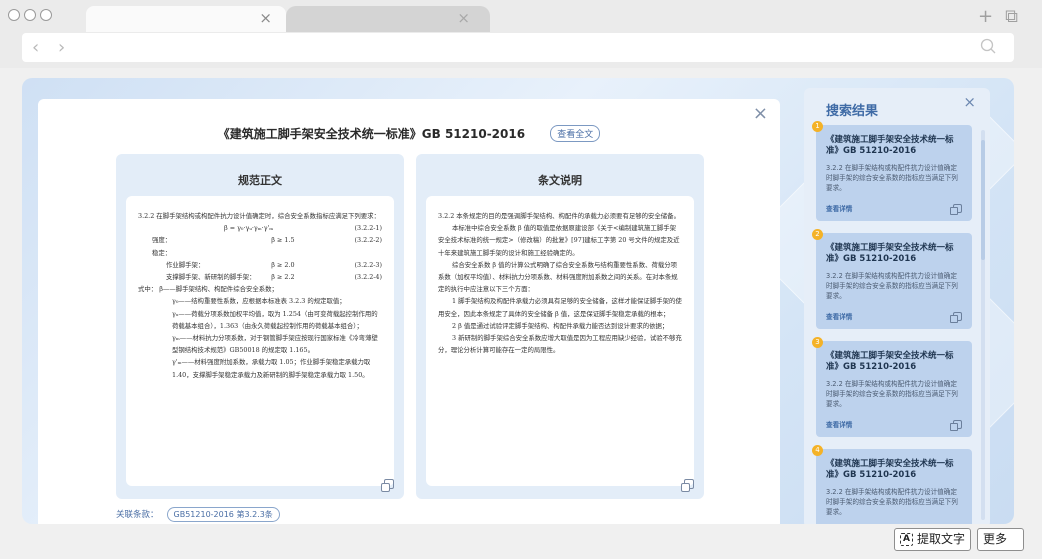 This screenshot has width=1042, height=559. What do you see at coordinates (371, 134) in the screenshot?
I see `modal-title: 《建筑施工脚手架安全技术统一标准》GB 51210-2016` at bounding box center [371, 134].